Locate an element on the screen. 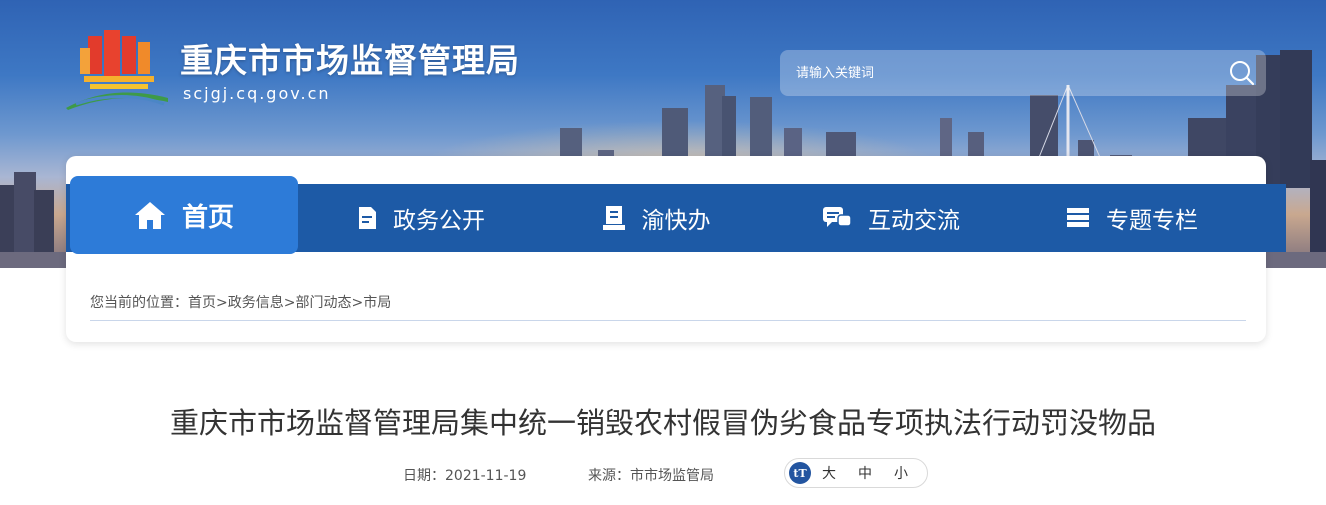 This screenshot has width=1326, height=505. nav-item-government-affairs: 政务公开 is located at coordinates (421, 218).